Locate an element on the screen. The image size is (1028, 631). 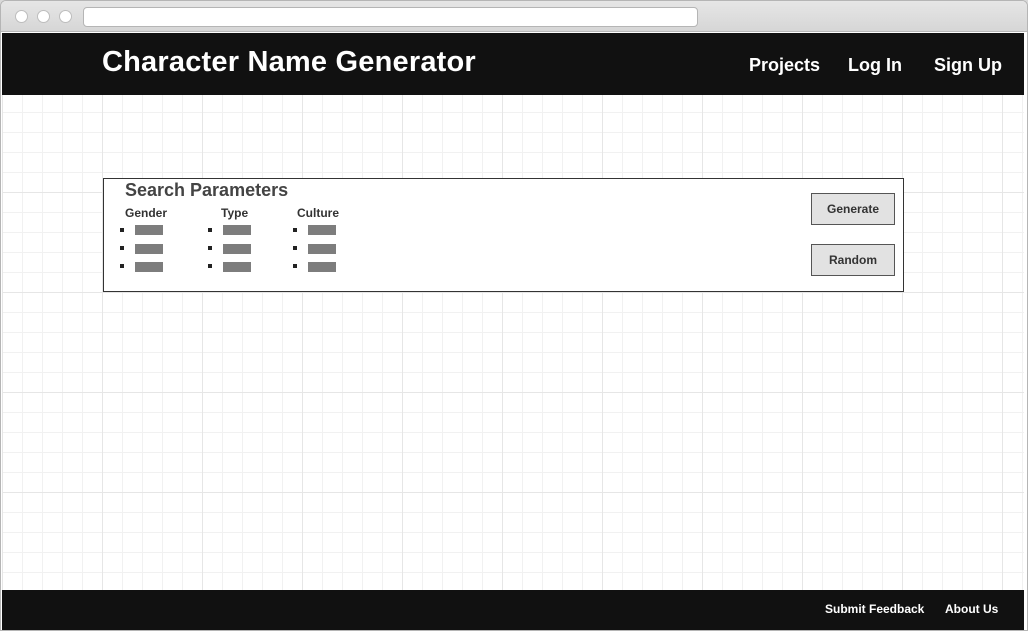
minimize-window-icon is located at coordinates (43, 16).